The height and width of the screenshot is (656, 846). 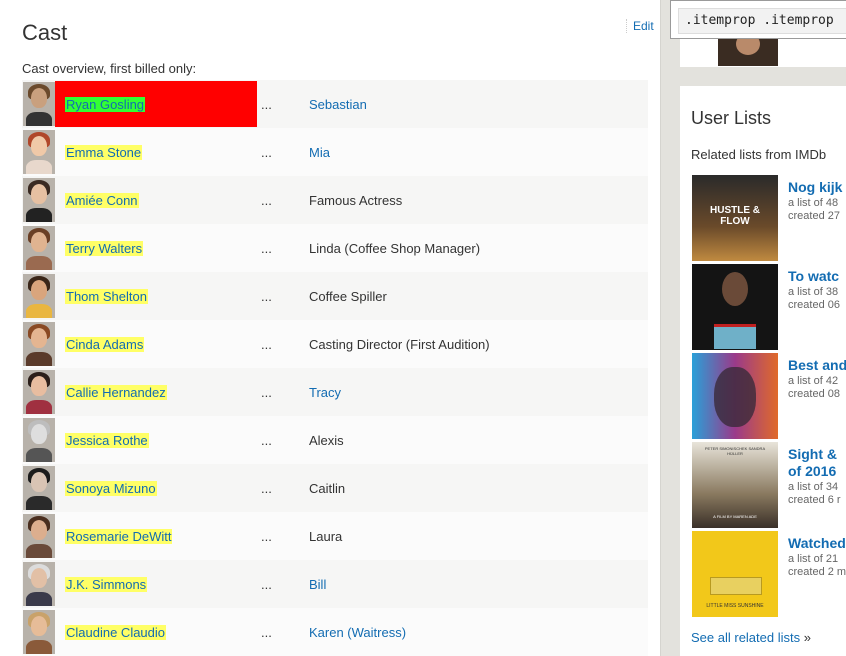 I want to click on actor-name-link: Jessica Rothe, so click(x=107, y=440).